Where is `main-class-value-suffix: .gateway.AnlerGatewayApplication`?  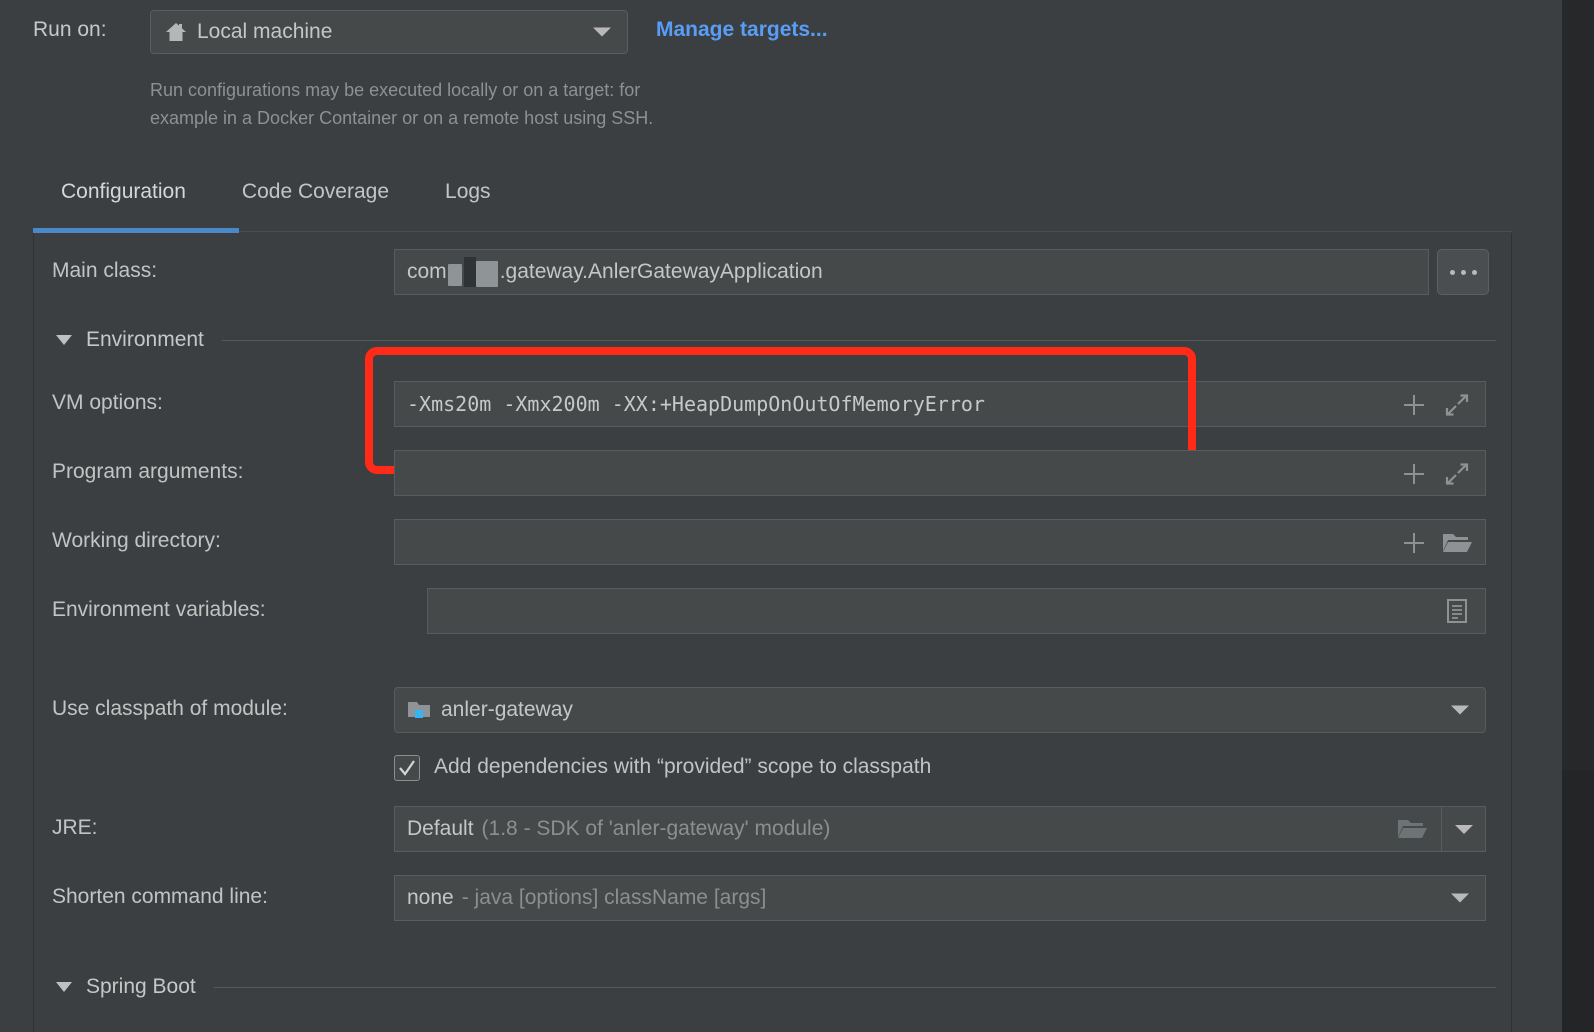 main-class-value-suffix: .gateway.AnlerGatewayApplication is located at coordinates (661, 271).